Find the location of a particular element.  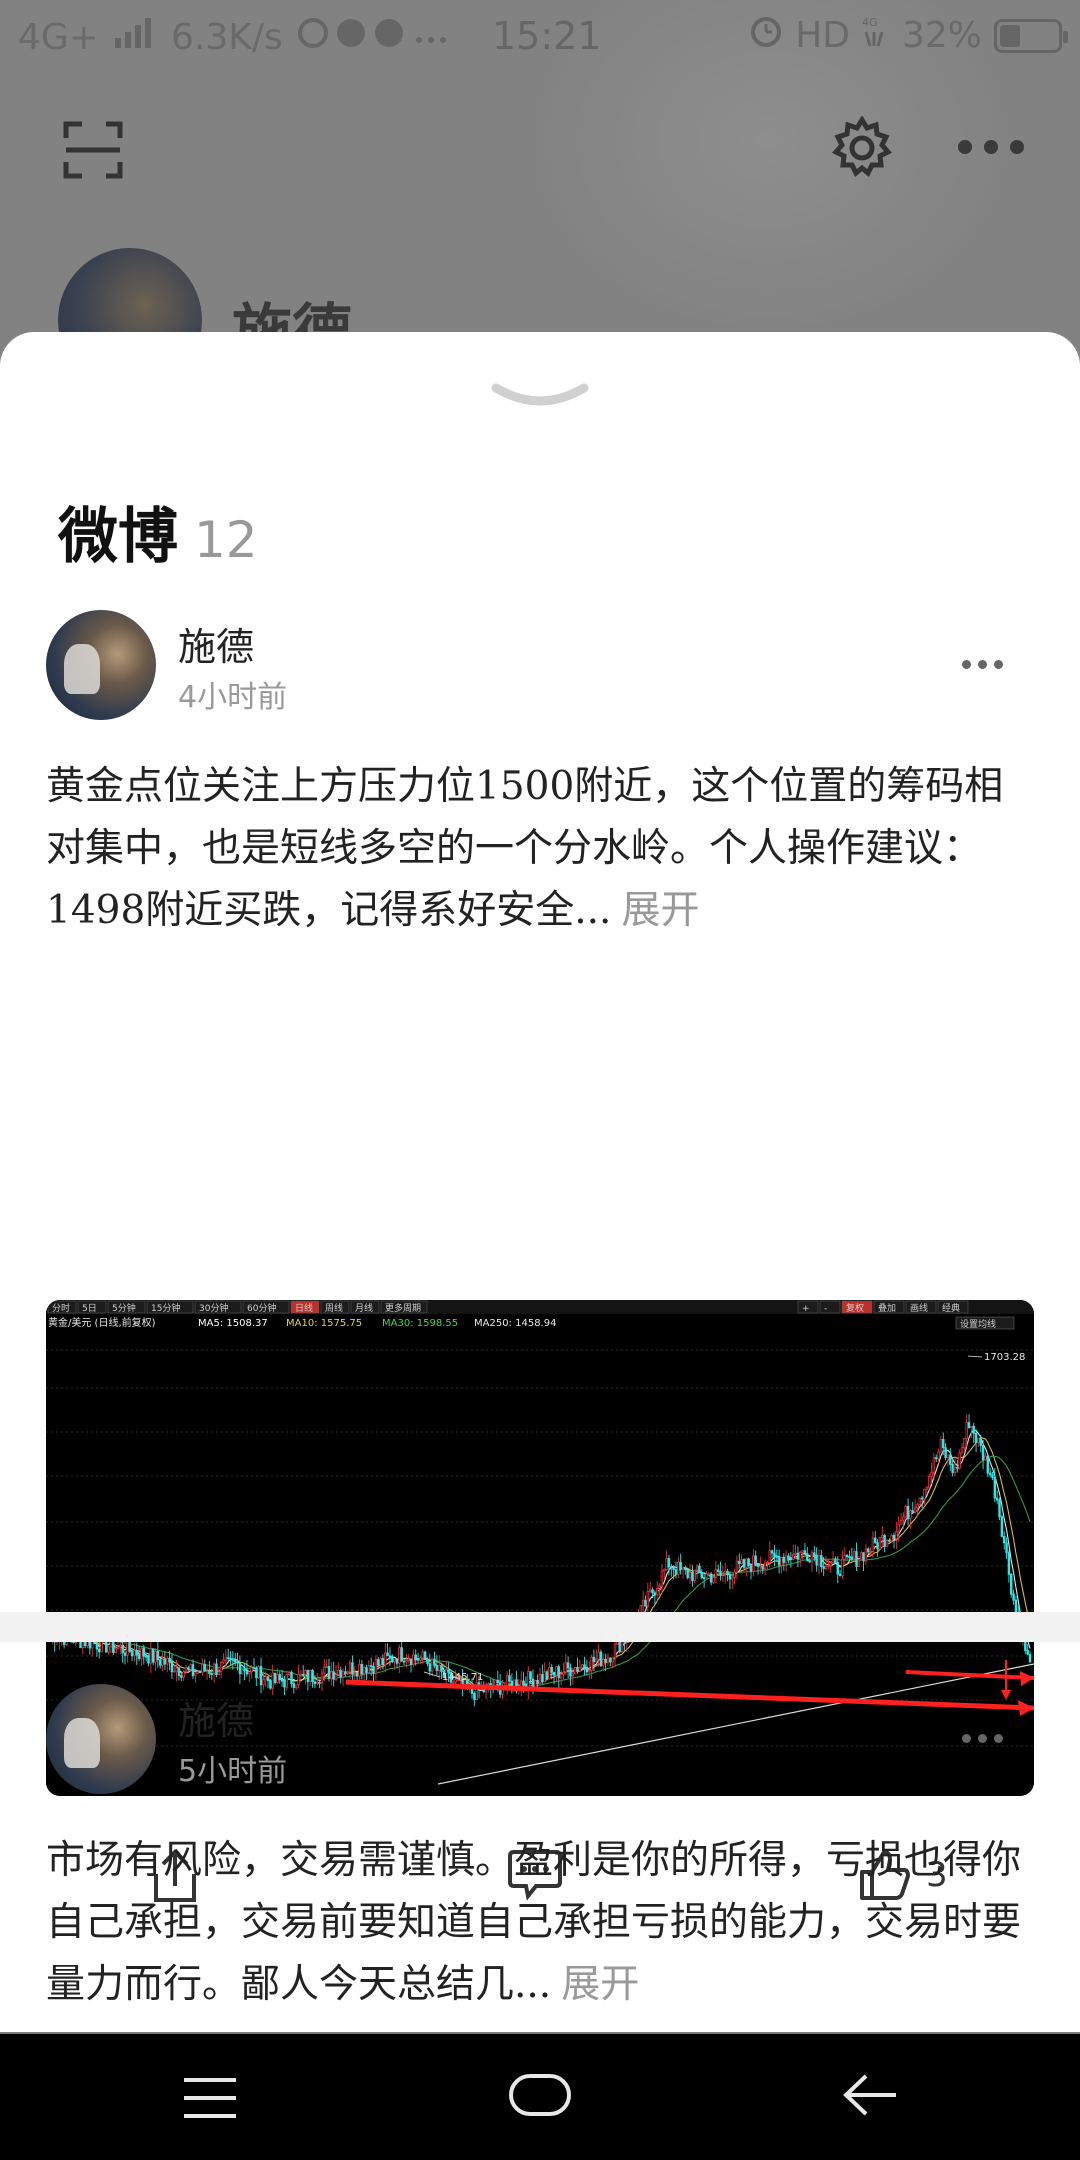

home-icon is located at coordinates (540, 2097).